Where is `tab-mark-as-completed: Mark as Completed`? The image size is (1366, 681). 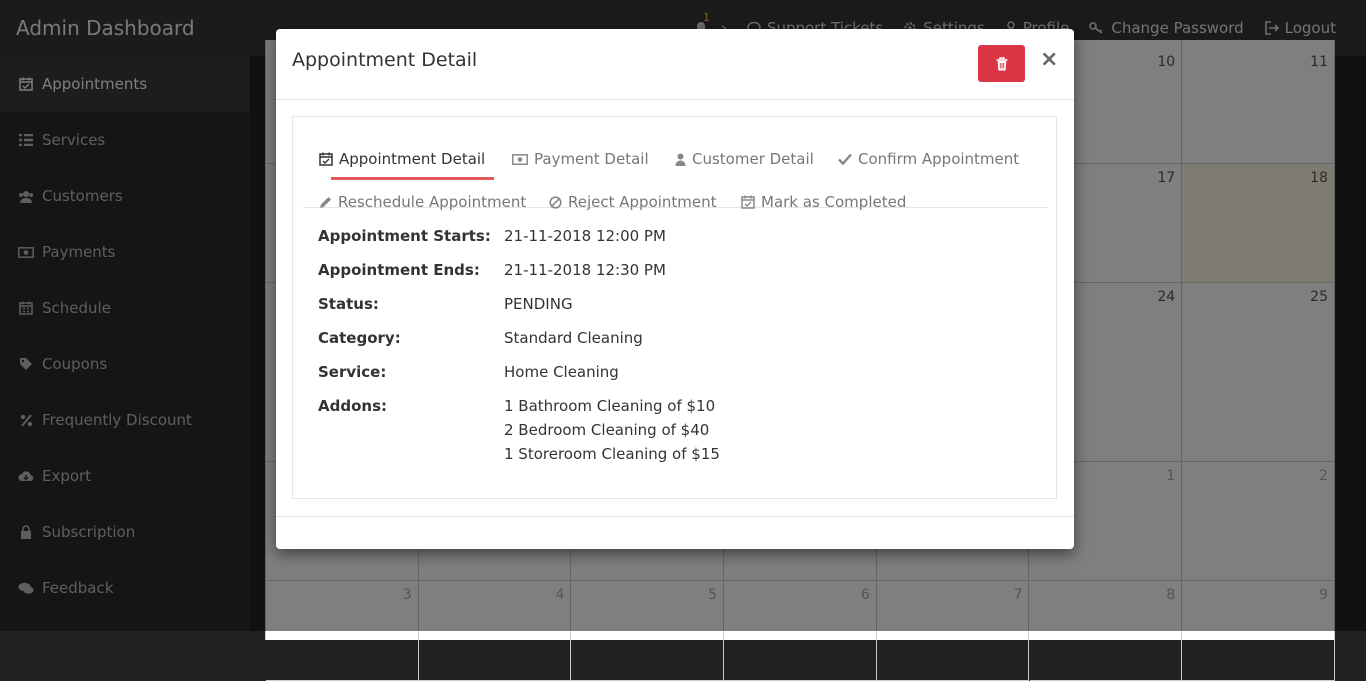
tab-mark-as-completed: Mark as Completed is located at coordinates (823, 202).